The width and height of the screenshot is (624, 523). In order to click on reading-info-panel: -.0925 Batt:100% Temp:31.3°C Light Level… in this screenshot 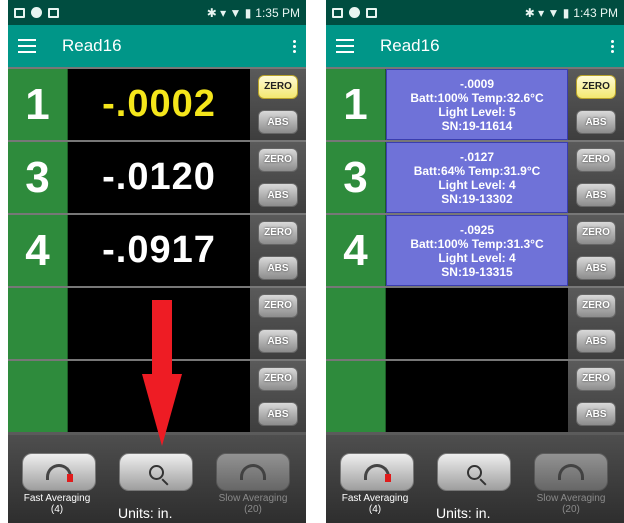, I will do `click(477, 250)`.